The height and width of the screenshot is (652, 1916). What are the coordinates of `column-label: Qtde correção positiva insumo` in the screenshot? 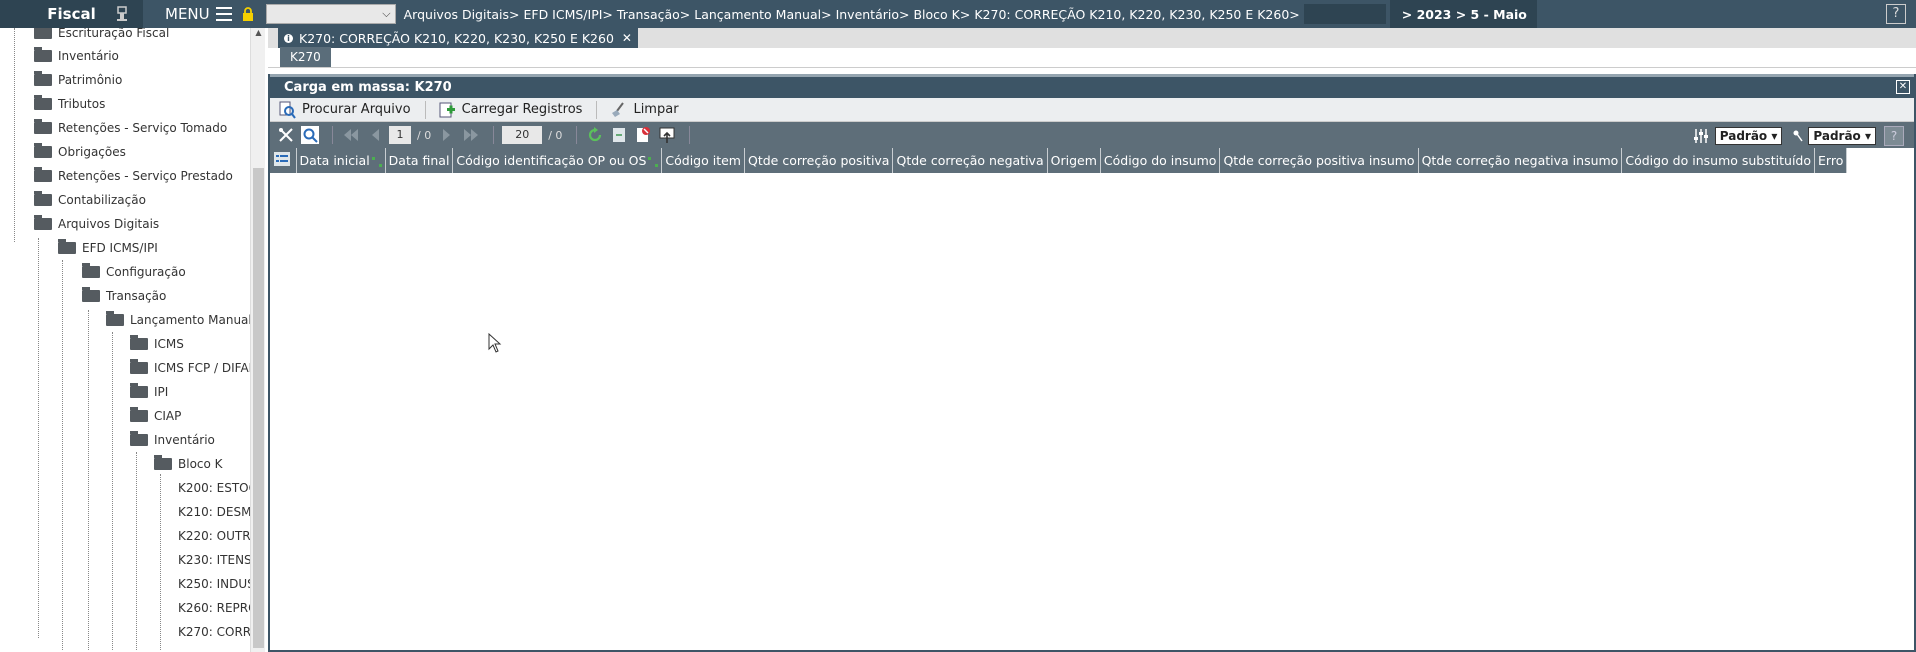 It's located at (1319, 160).